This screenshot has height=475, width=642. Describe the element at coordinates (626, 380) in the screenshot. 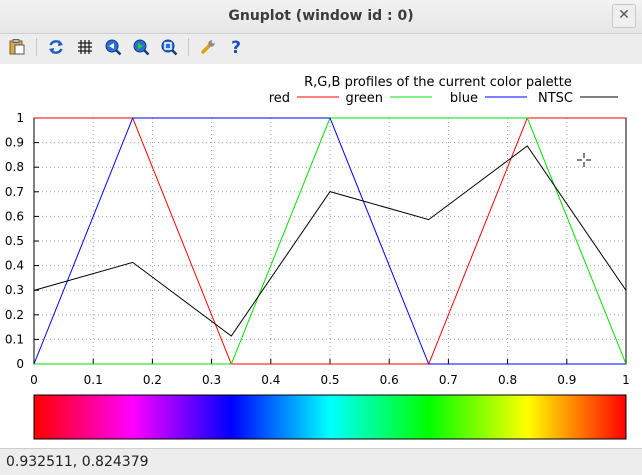

I see `x-tick-label: 1` at that location.